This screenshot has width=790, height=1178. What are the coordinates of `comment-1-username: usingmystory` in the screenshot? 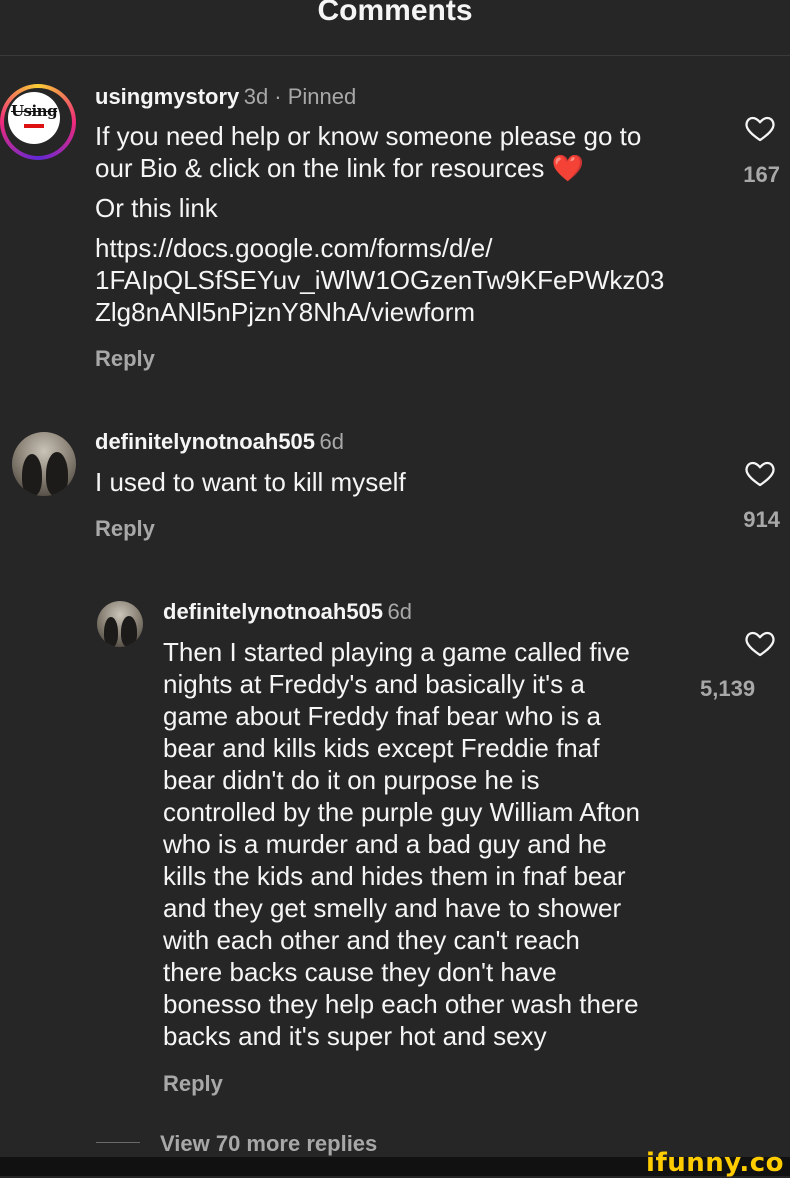 It's located at (167, 96).